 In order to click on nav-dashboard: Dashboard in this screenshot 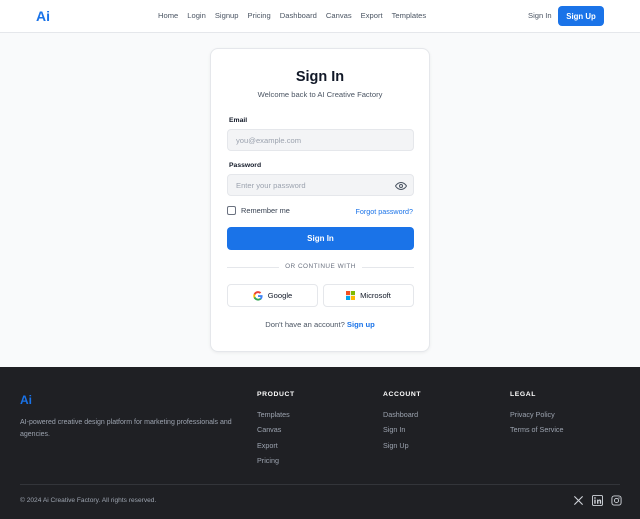, I will do `click(298, 15)`.